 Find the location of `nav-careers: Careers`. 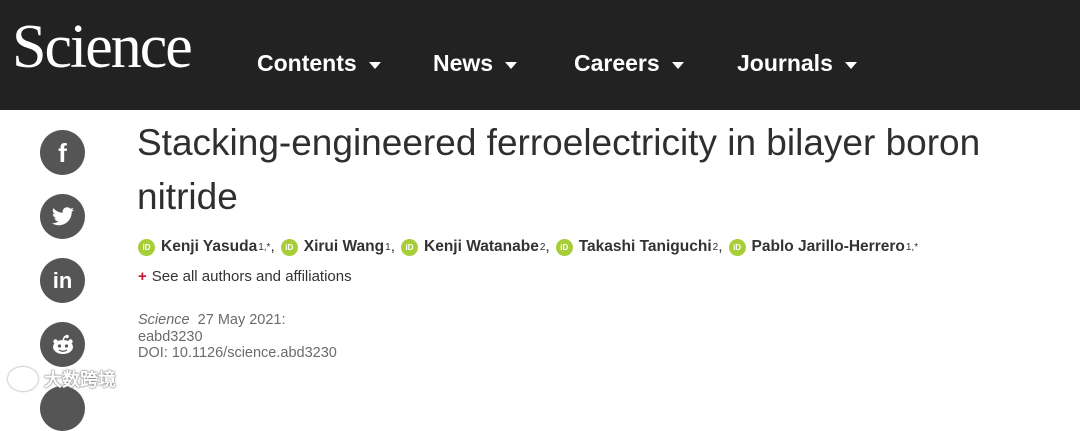

nav-careers: Careers is located at coordinates (629, 63).